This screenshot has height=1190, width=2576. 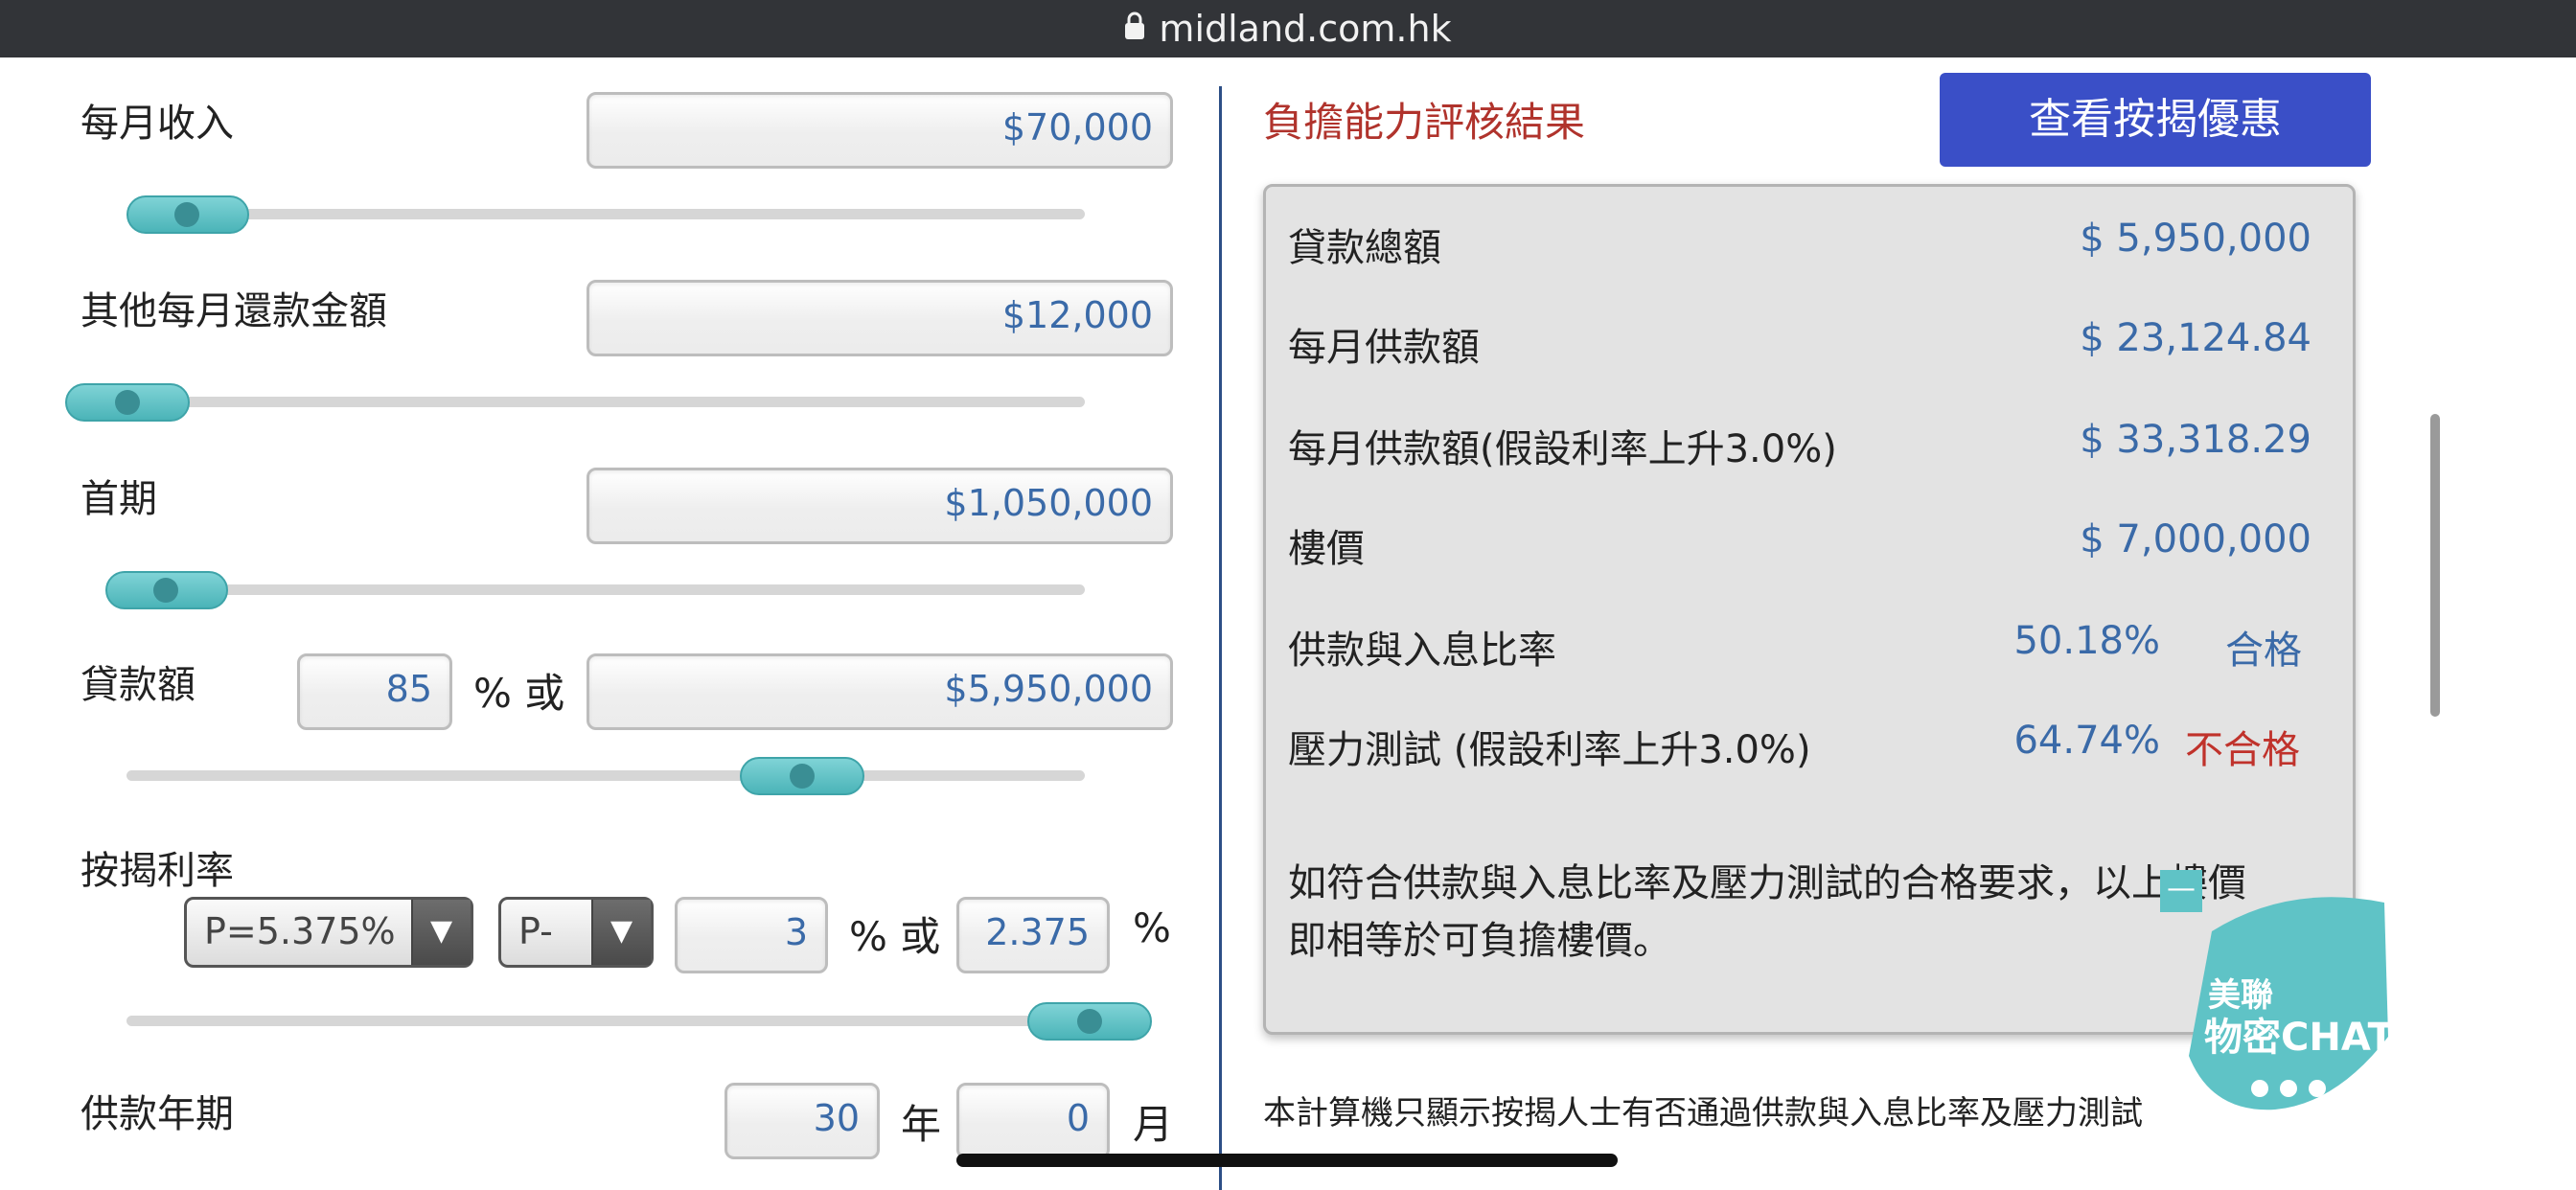 I want to click on tenor-years-input: 30, so click(x=802, y=1121).